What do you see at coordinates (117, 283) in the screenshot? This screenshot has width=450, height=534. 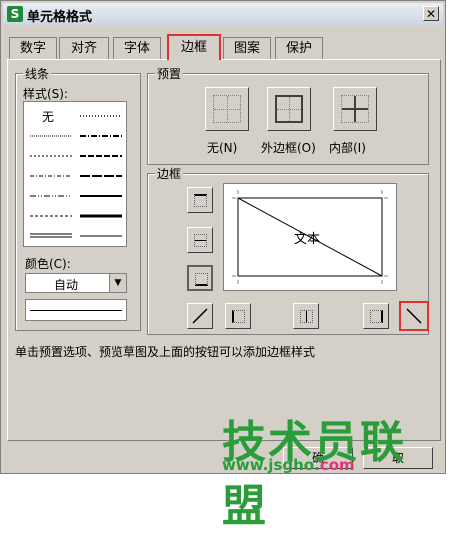 I see `chevron-down-icon: ▼` at bounding box center [117, 283].